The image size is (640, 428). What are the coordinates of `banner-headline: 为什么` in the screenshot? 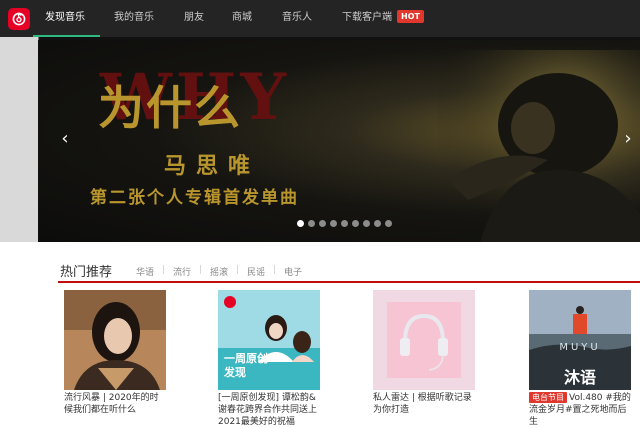 It's located at (170, 108).